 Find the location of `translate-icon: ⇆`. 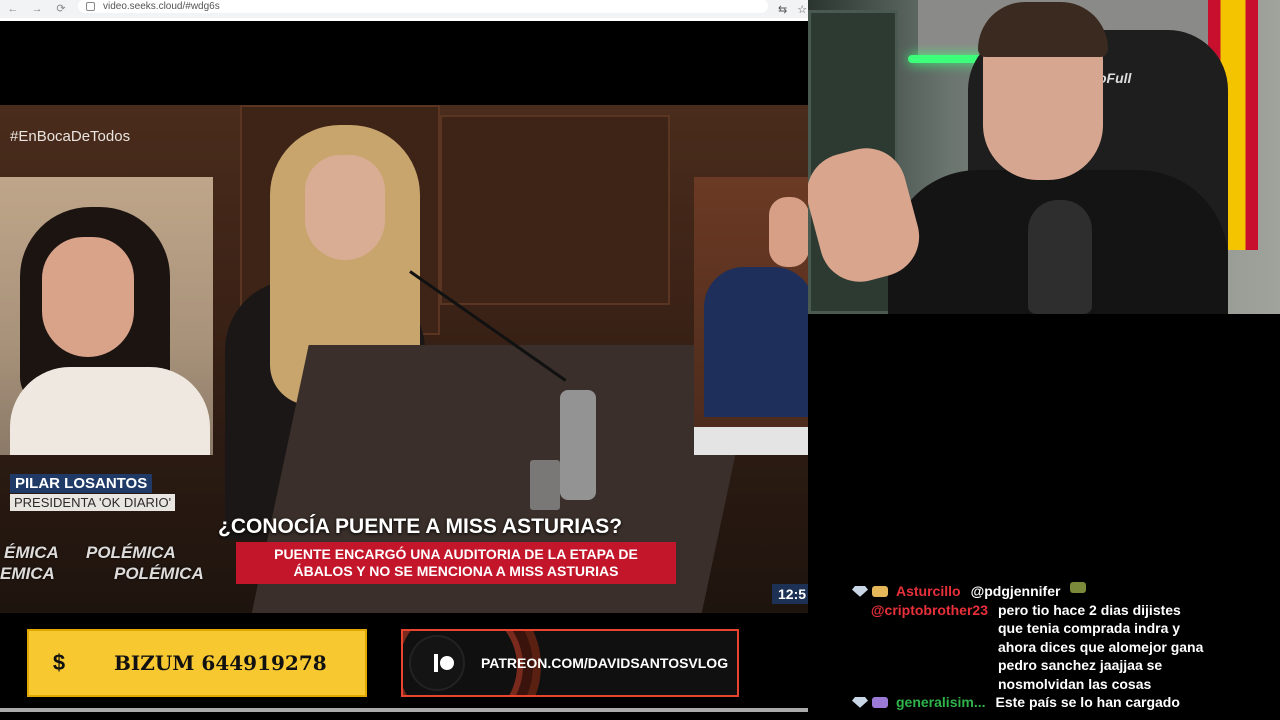

translate-icon: ⇆ is located at coordinates (782, 9).